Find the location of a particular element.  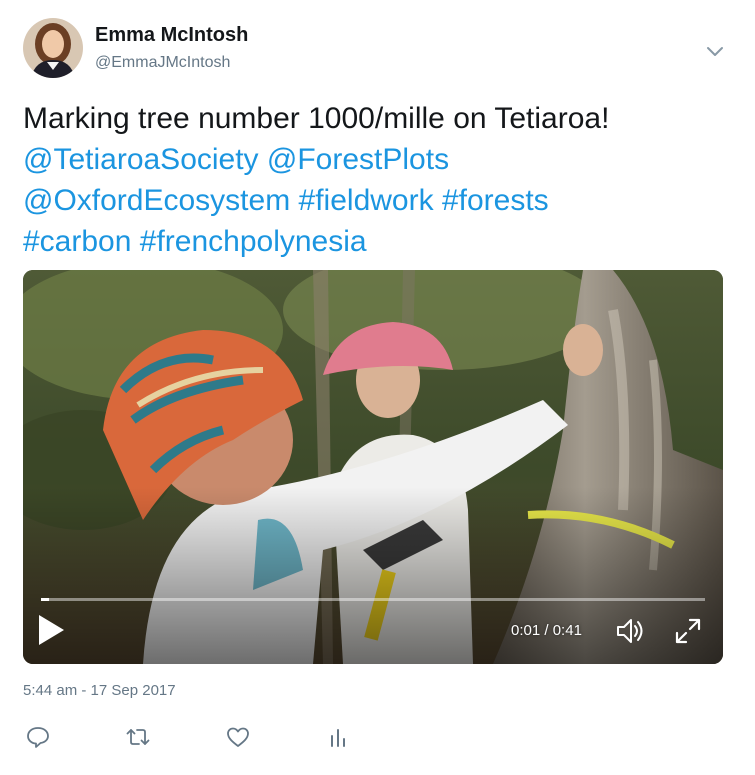

video-current-time: 0:01 is located at coordinates (526, 630).